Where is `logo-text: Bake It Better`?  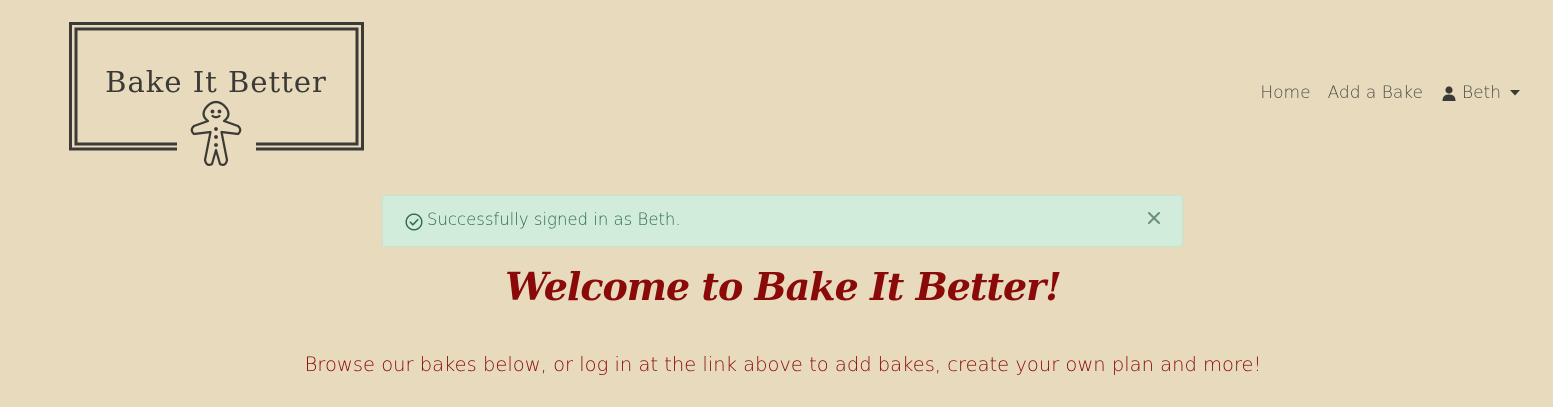
logo-text: Bake It Better is located at coordinates (216, 82).